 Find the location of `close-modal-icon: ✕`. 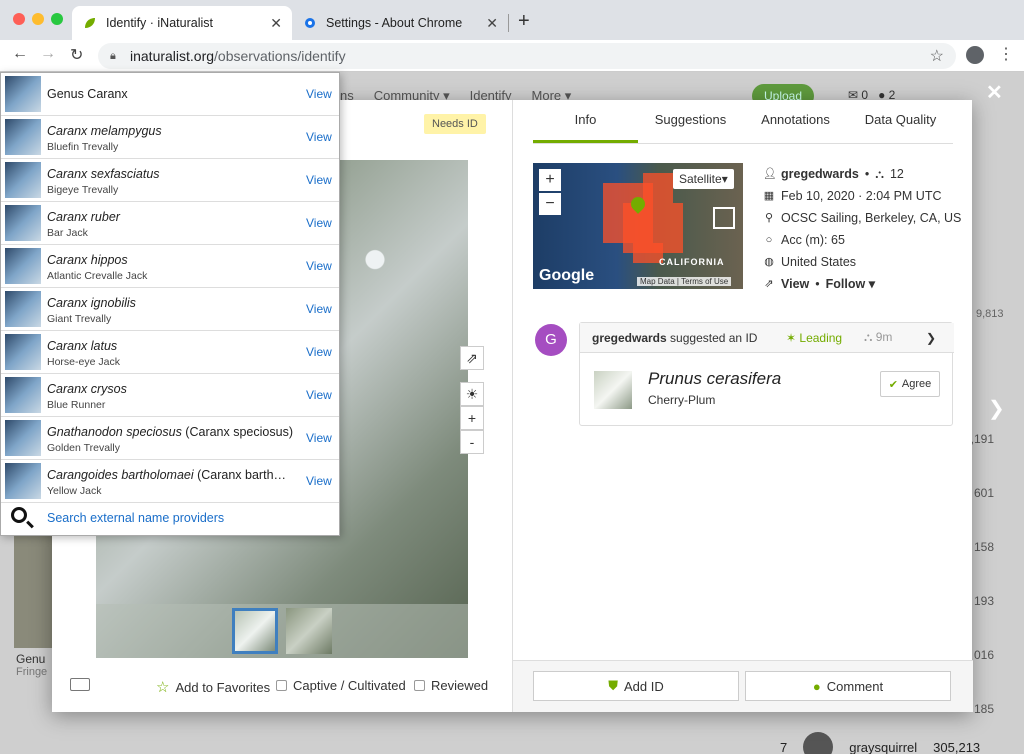

close-modal-icon: ✕ is located at coordinates (994, 92).